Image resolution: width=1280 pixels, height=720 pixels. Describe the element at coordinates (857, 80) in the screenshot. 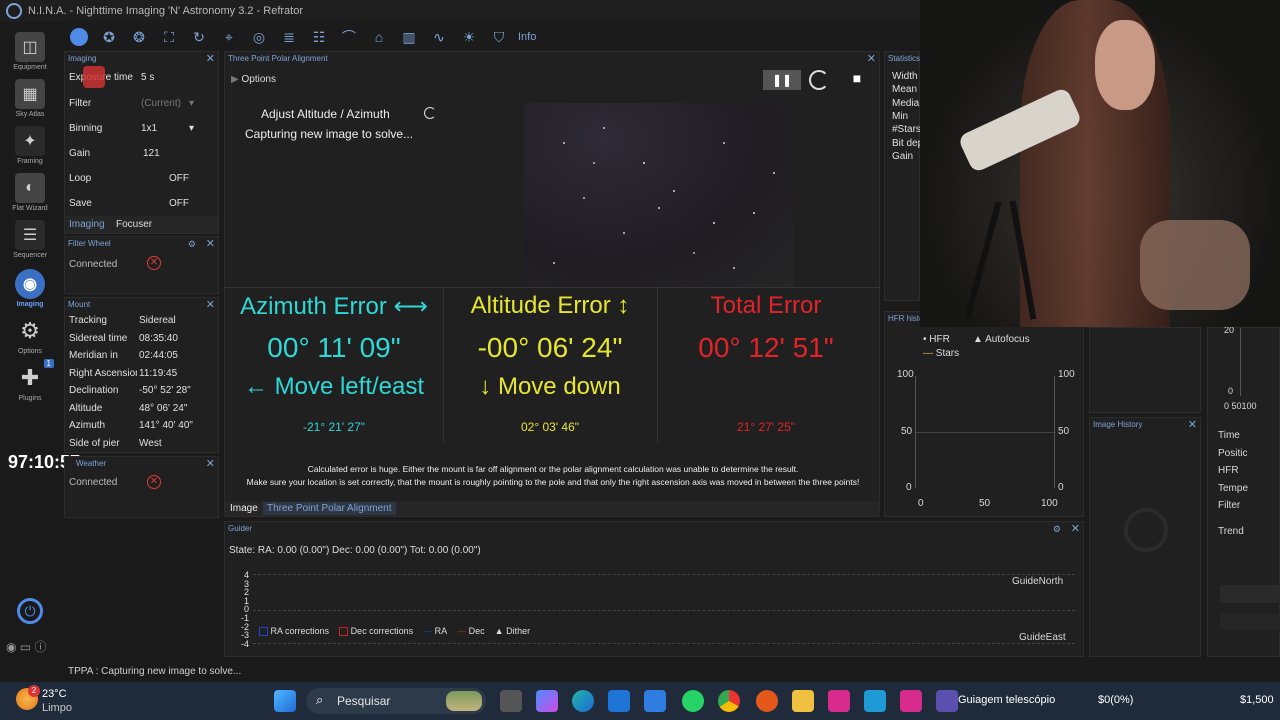

I see `stop-button: ■` at that location.